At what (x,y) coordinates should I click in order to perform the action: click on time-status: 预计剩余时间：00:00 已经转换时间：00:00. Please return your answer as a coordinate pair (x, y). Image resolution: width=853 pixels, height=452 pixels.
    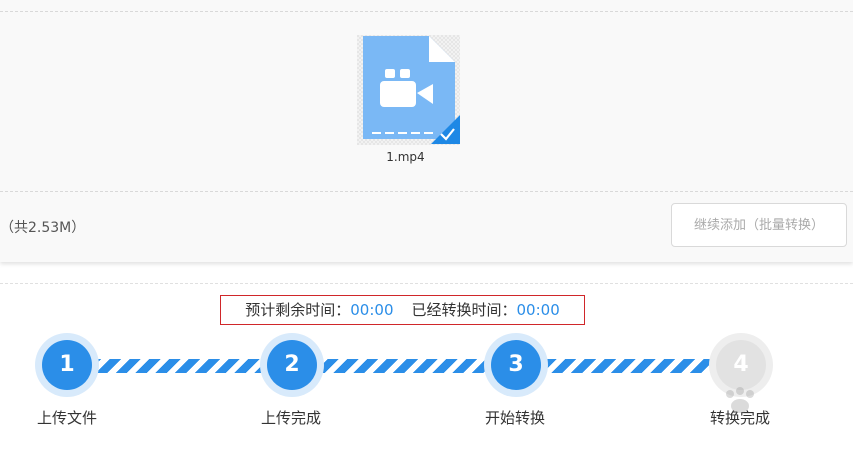
    Looking at the image, I should click on (402, 310).